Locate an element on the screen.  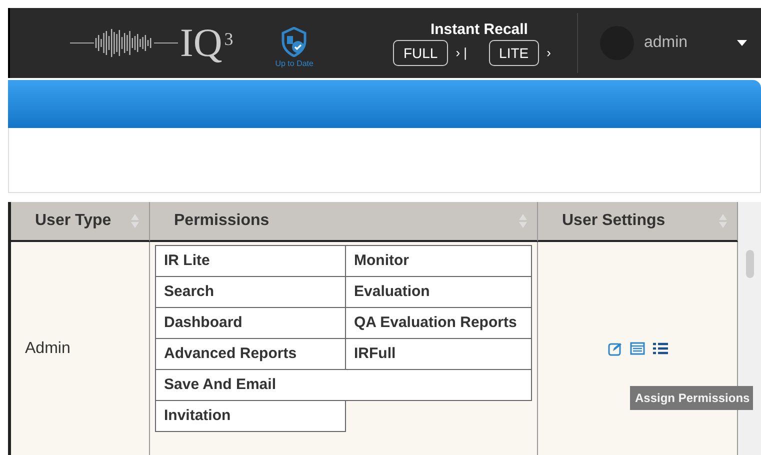
permission-cell: Invitation is located at coordinates (250, 416).